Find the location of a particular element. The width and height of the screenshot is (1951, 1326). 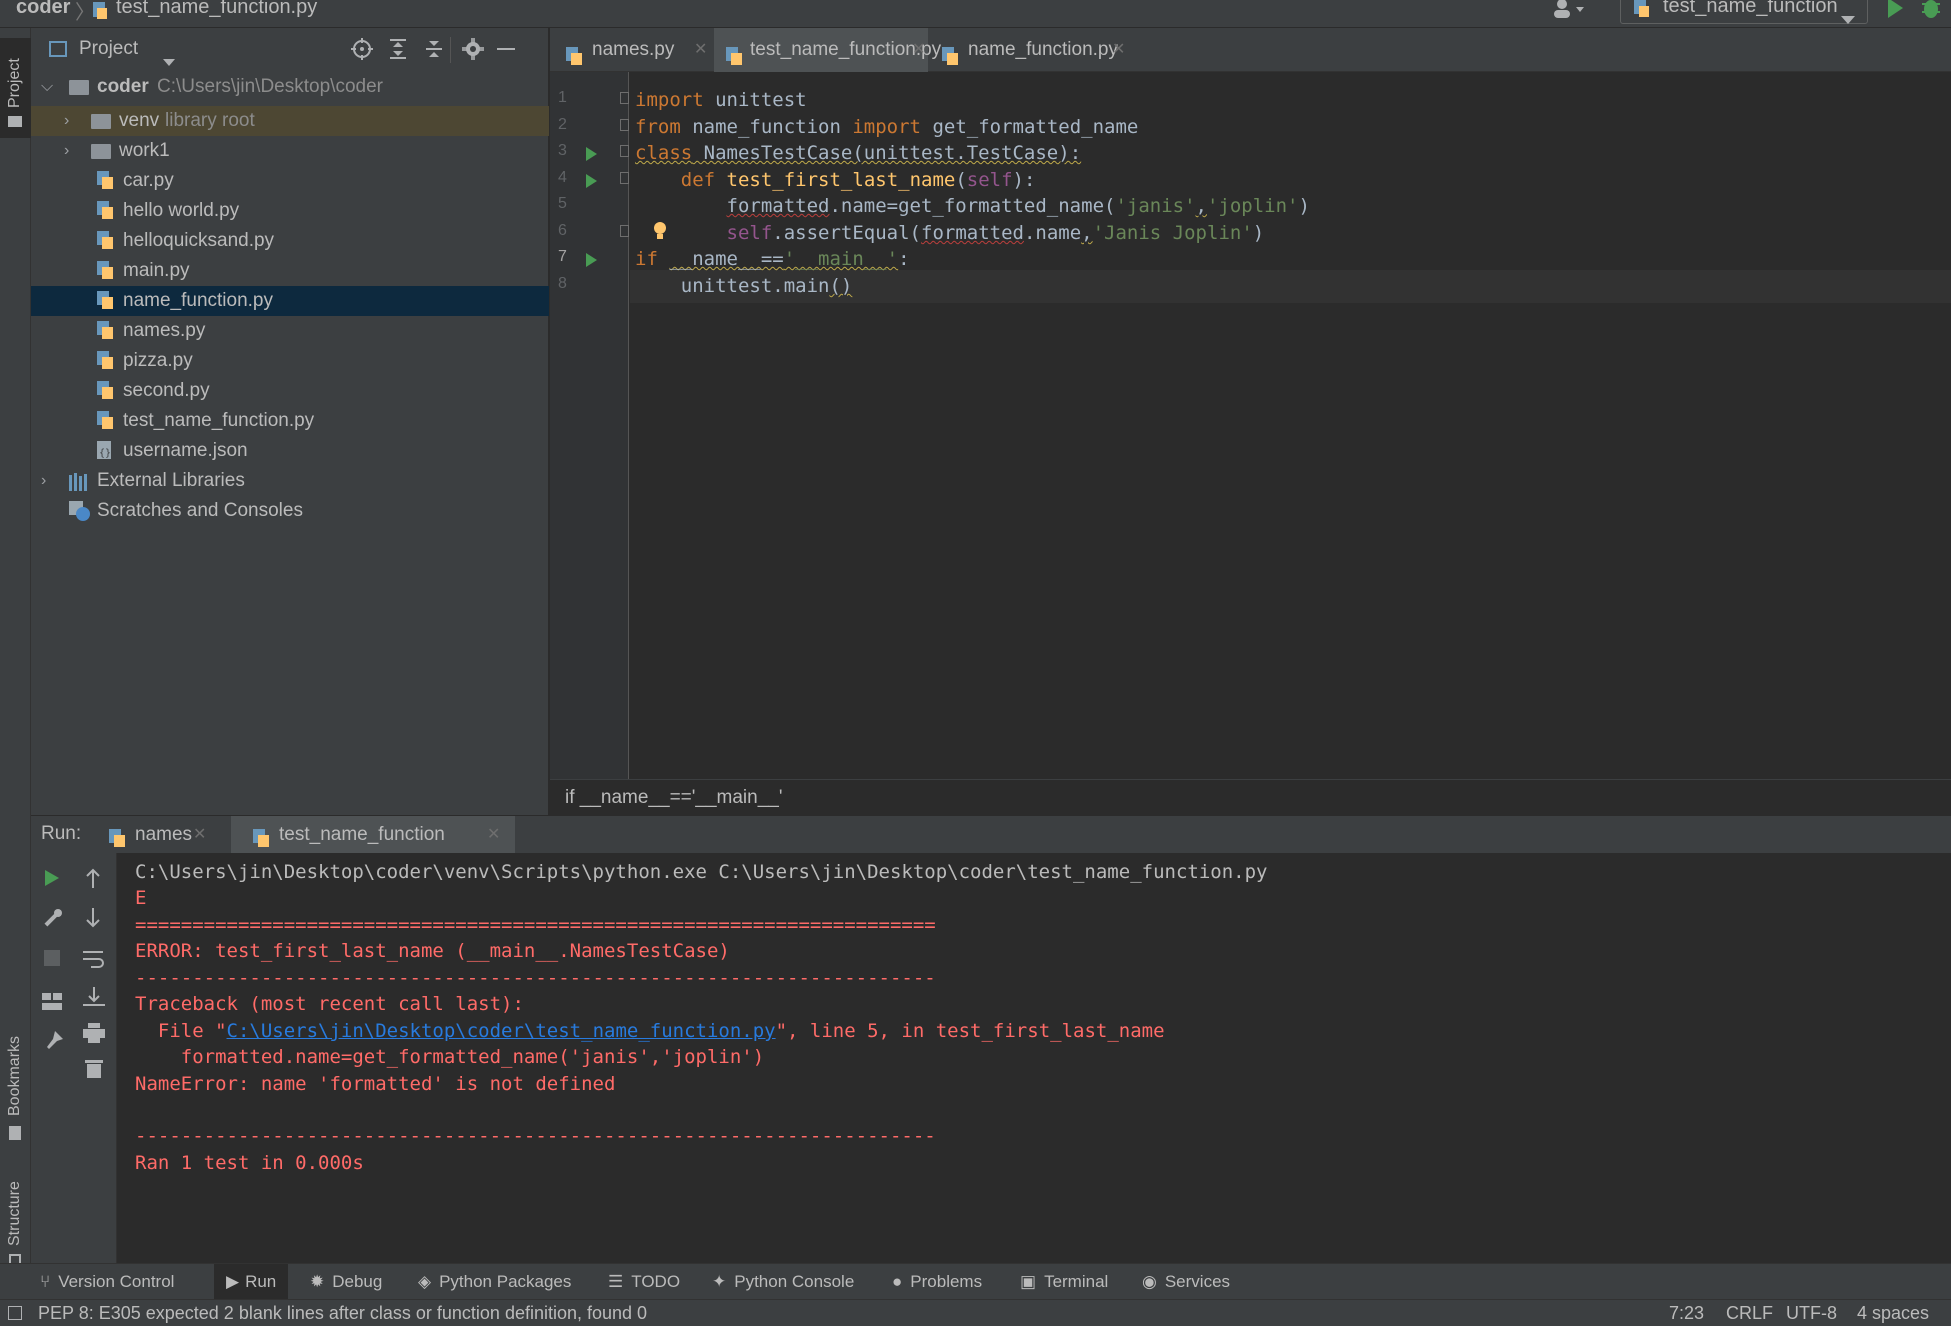

layout-icon is located at coordinates (52, 1004).